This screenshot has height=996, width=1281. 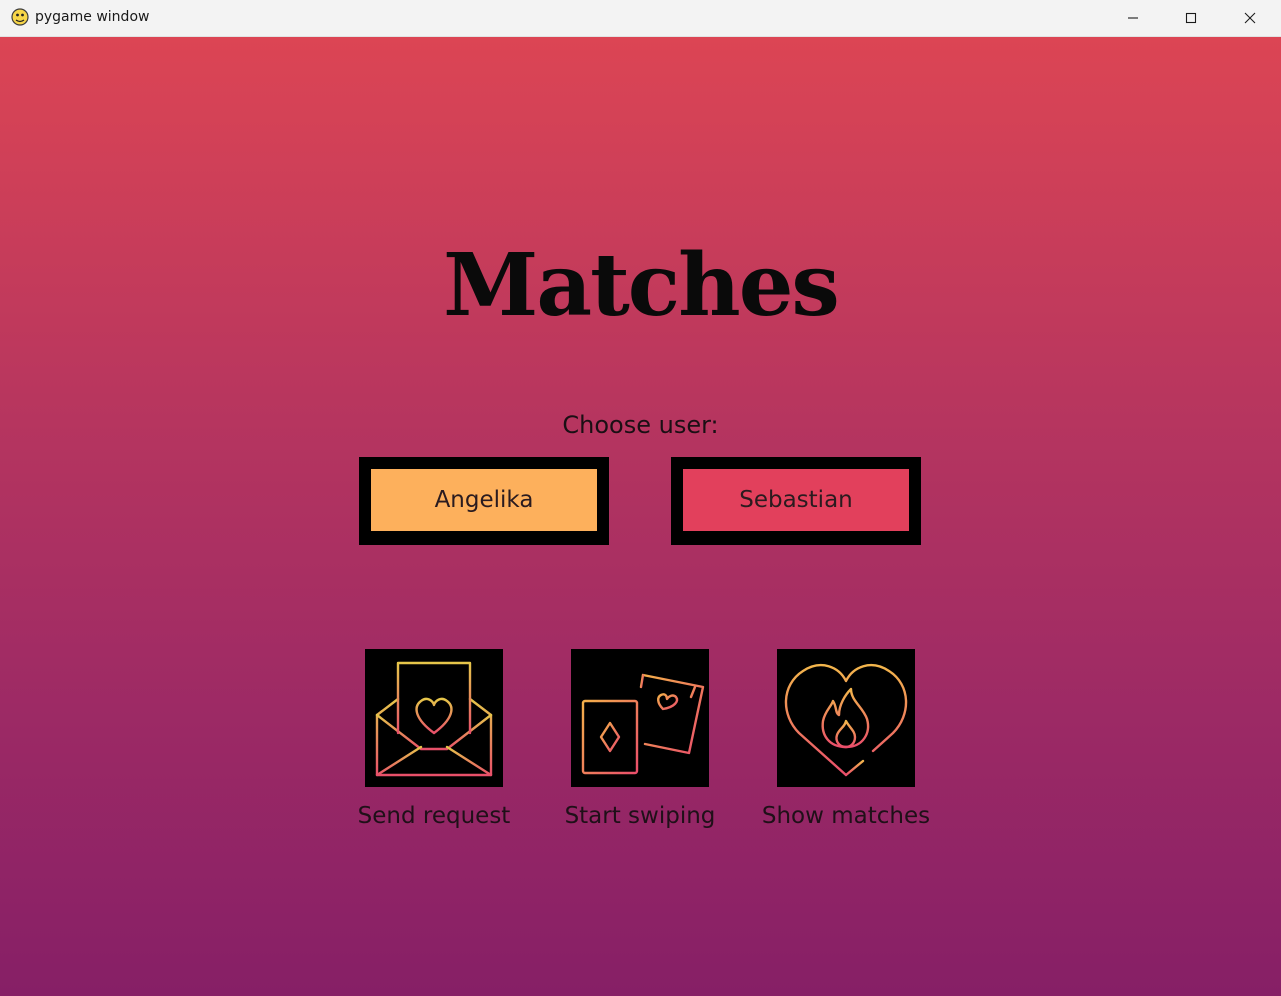 I want to click on window-title: pygame window, so click(x=92, y=17).